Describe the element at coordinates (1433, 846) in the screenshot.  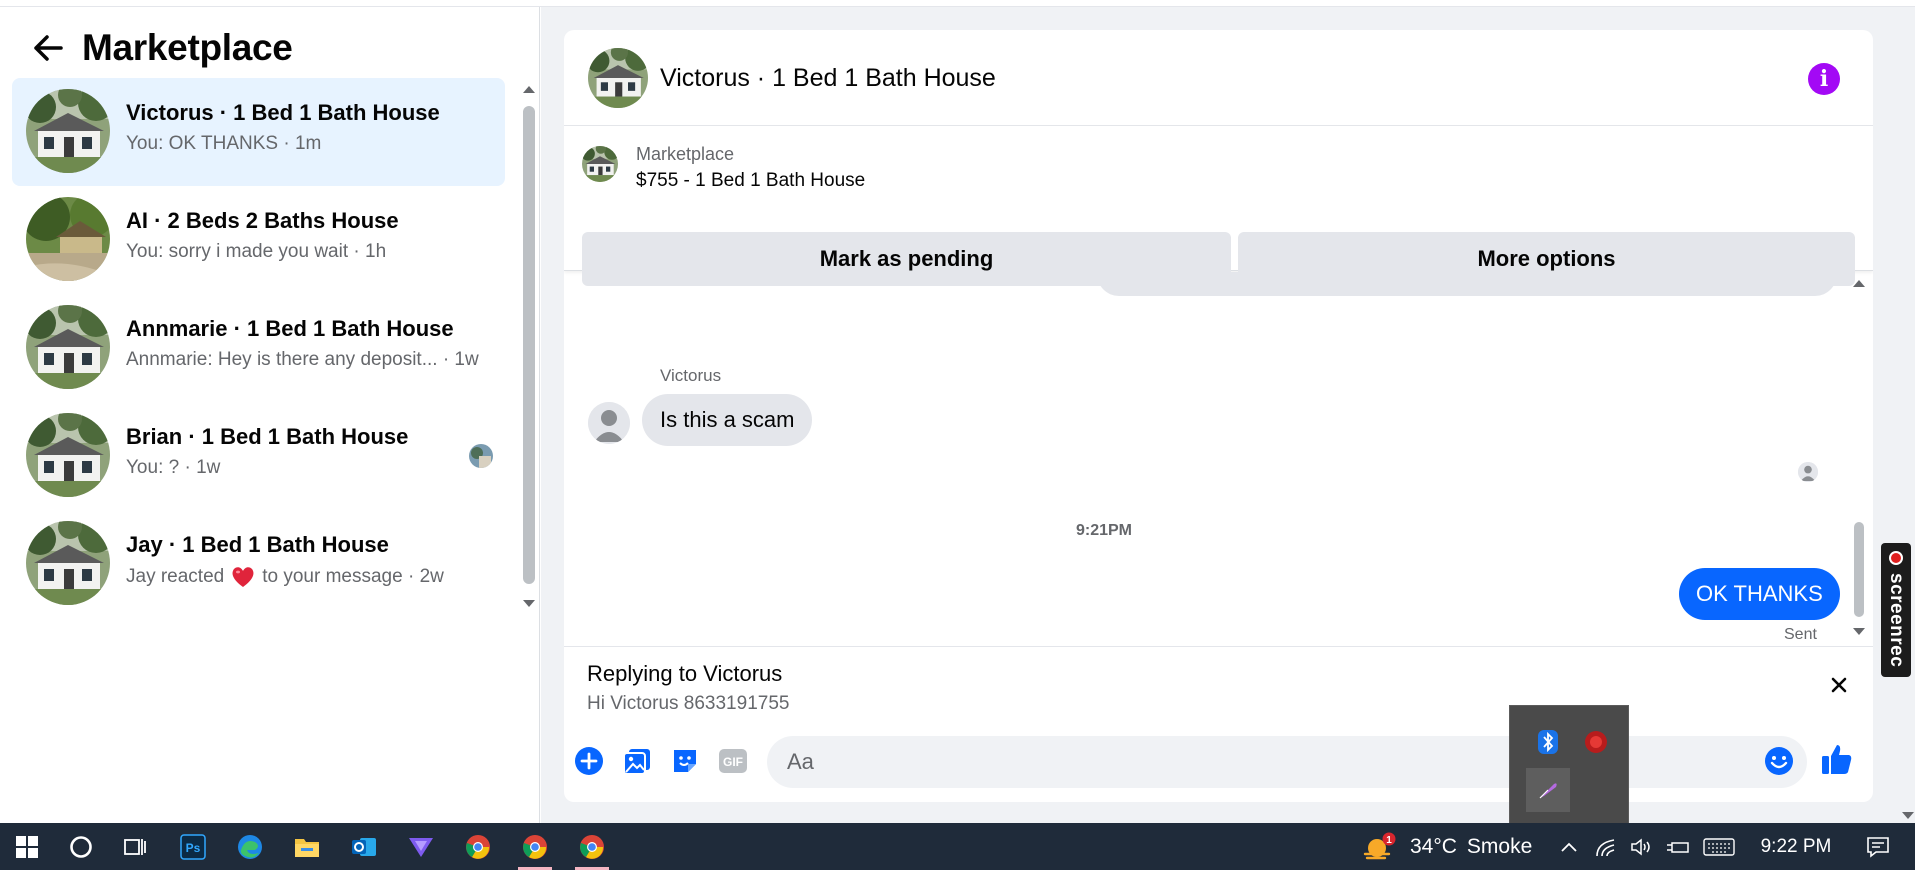
I see `weather-temperature: 34°C` at that location.